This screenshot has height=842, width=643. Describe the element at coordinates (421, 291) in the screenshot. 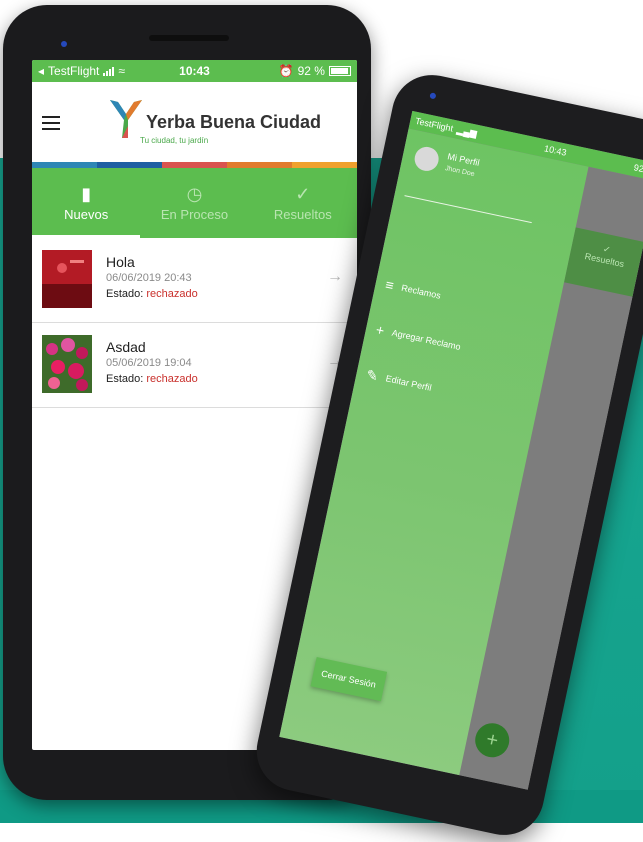

I see `menu-item-label: Reclamos` at that location.